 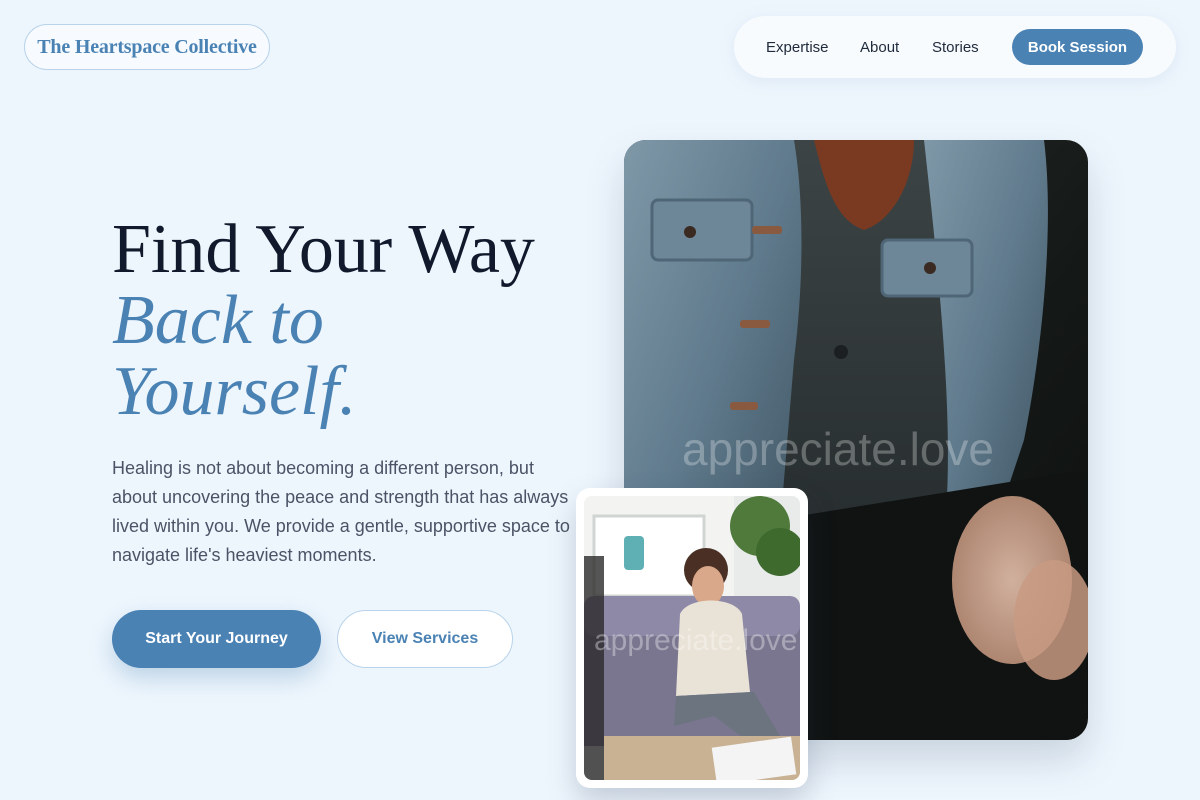 I want to click on brand-logo: The Heartspace Collective, so click(x=147, y=47).